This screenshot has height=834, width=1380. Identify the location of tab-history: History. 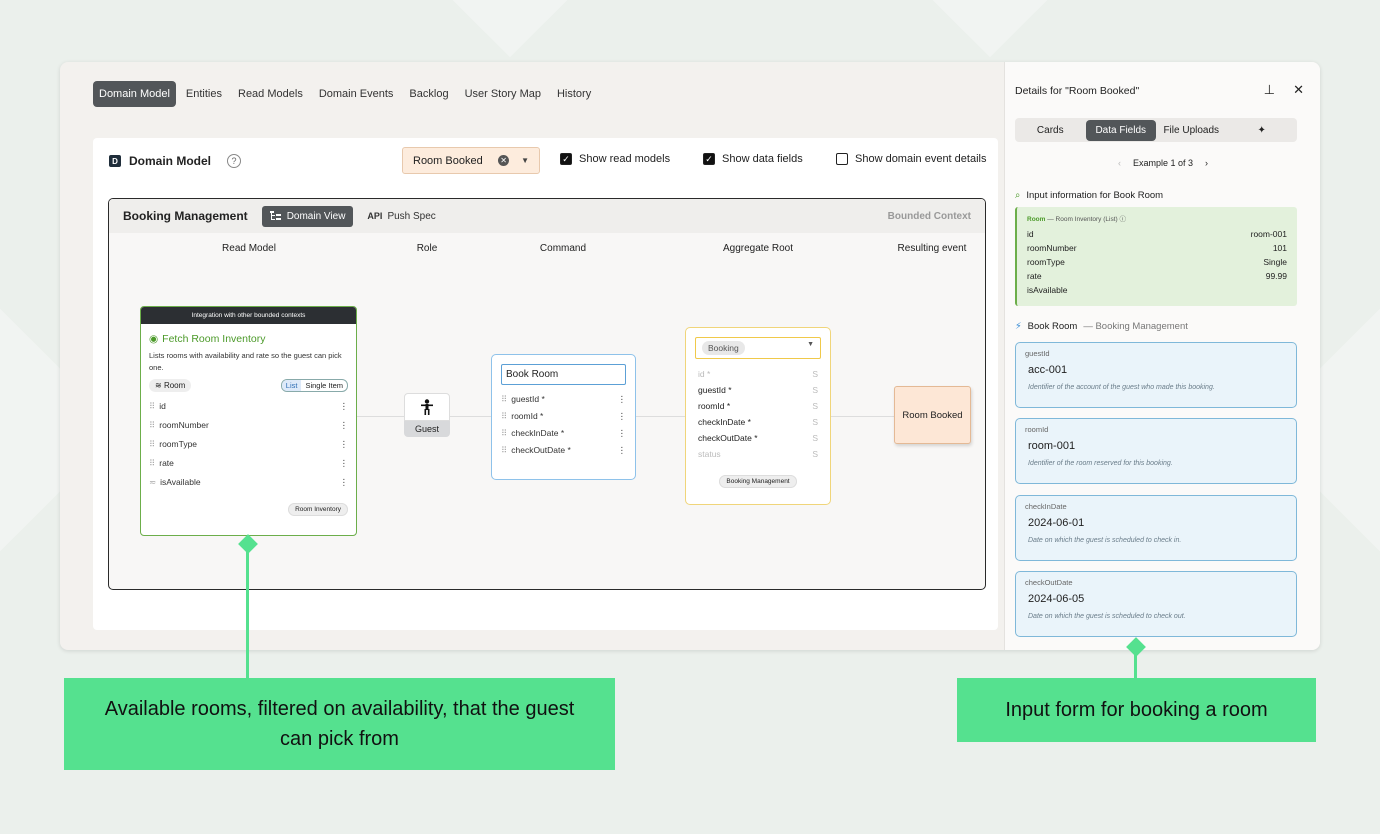
(574, 94).